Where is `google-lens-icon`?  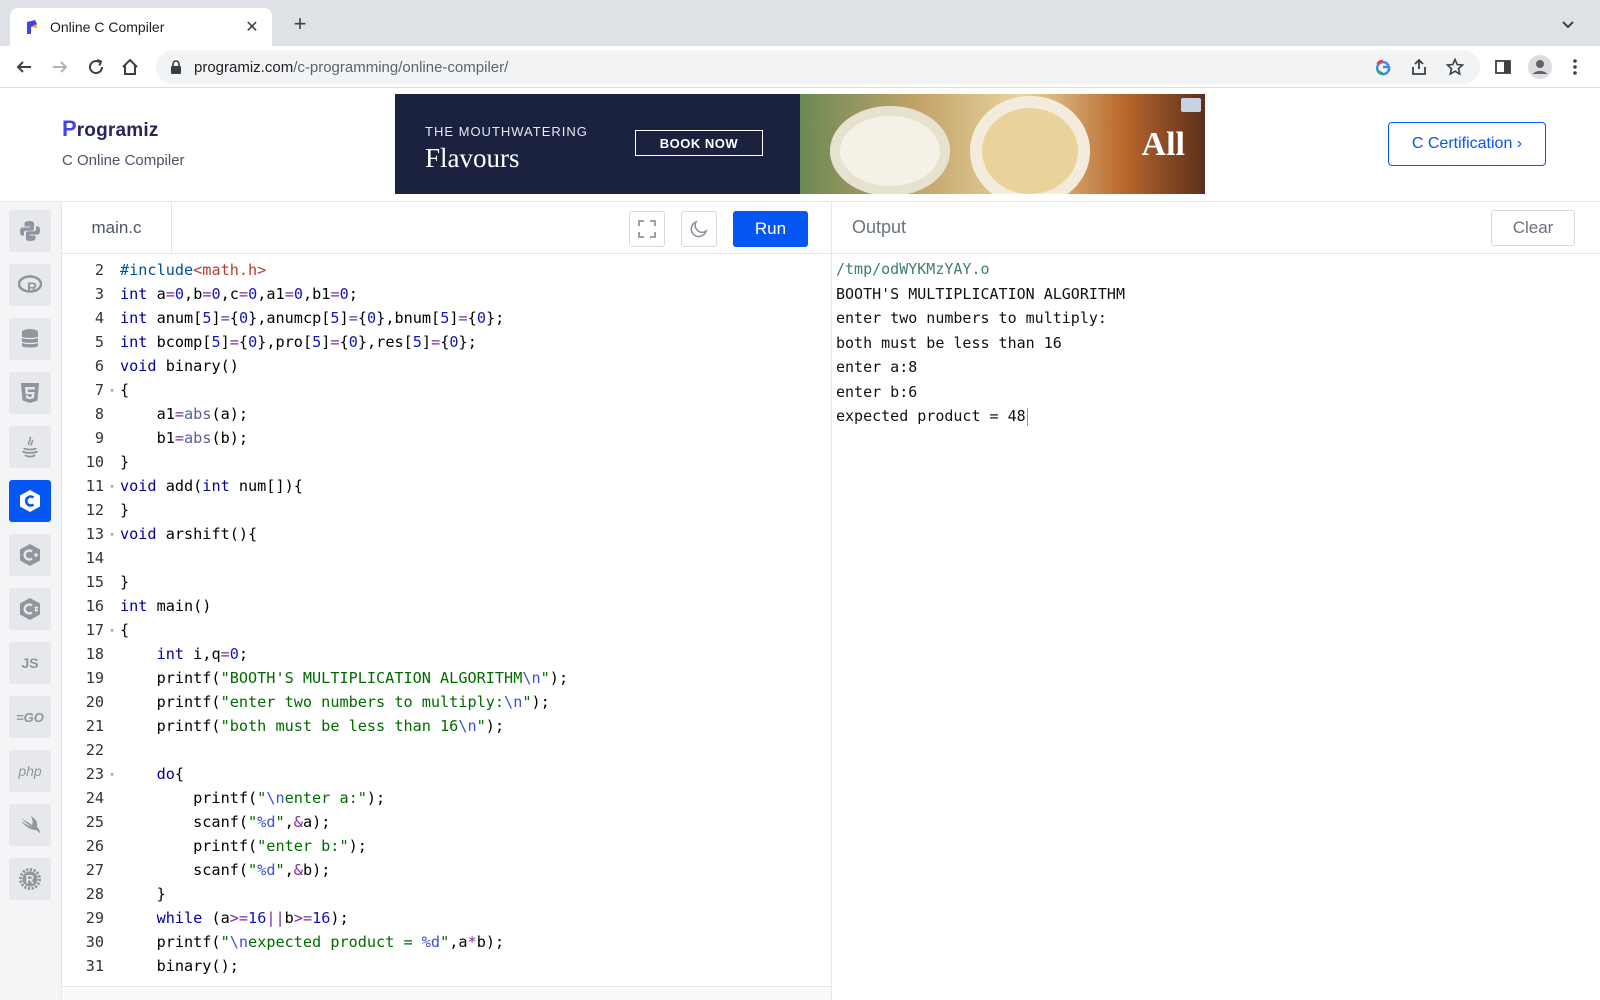
google-lens-icon is located at coordinates (1383, 67).